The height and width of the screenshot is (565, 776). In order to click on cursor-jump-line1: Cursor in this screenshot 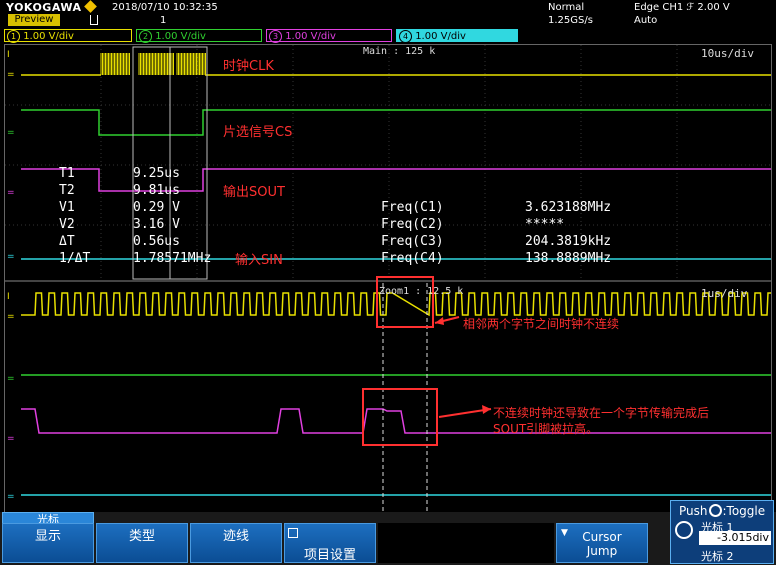, I will do `click(602, 537)`.